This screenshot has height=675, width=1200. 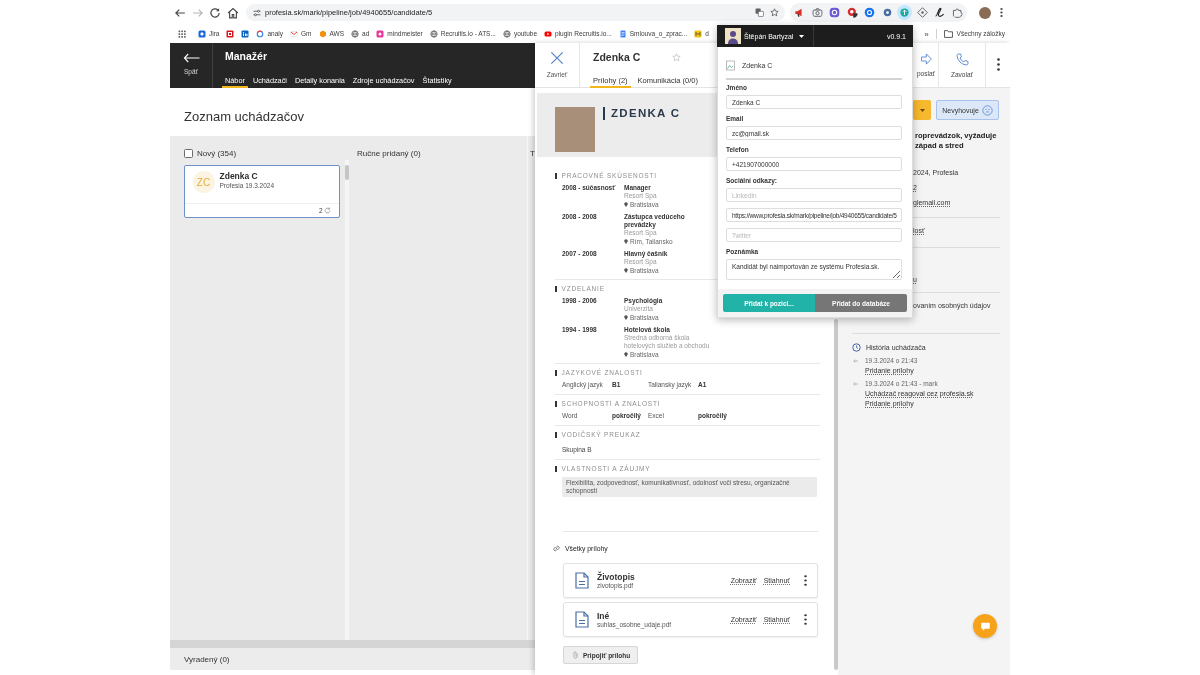 What do you see at coordinates (232, 12) in the screenshot?
I see `home-icon` at bounding box center [232, 12].